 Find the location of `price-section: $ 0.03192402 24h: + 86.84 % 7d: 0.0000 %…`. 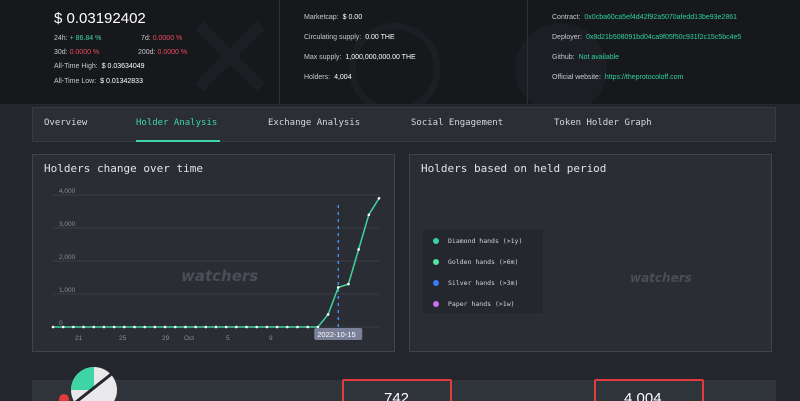

price-section: $ 0.03192402 24h: + 86.84 % 7d: 0.0000 %… is located at coordinates (156, 52).